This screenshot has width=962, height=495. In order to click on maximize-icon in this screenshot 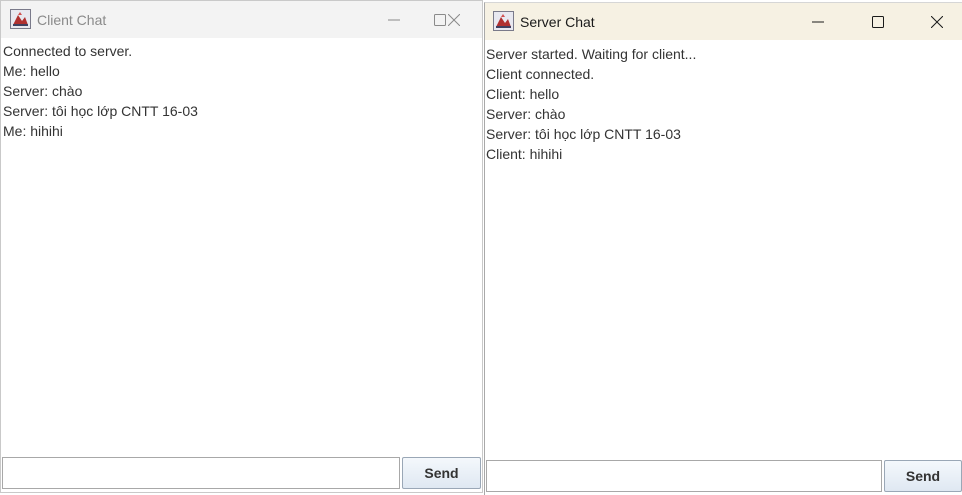, I will do `click(878, 21)`.